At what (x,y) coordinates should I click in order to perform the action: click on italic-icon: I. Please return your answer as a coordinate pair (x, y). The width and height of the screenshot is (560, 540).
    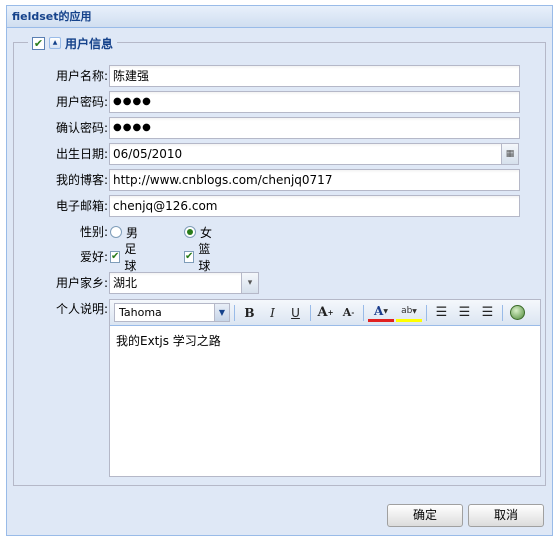
    Looking at the image, I should click on (272, 313).